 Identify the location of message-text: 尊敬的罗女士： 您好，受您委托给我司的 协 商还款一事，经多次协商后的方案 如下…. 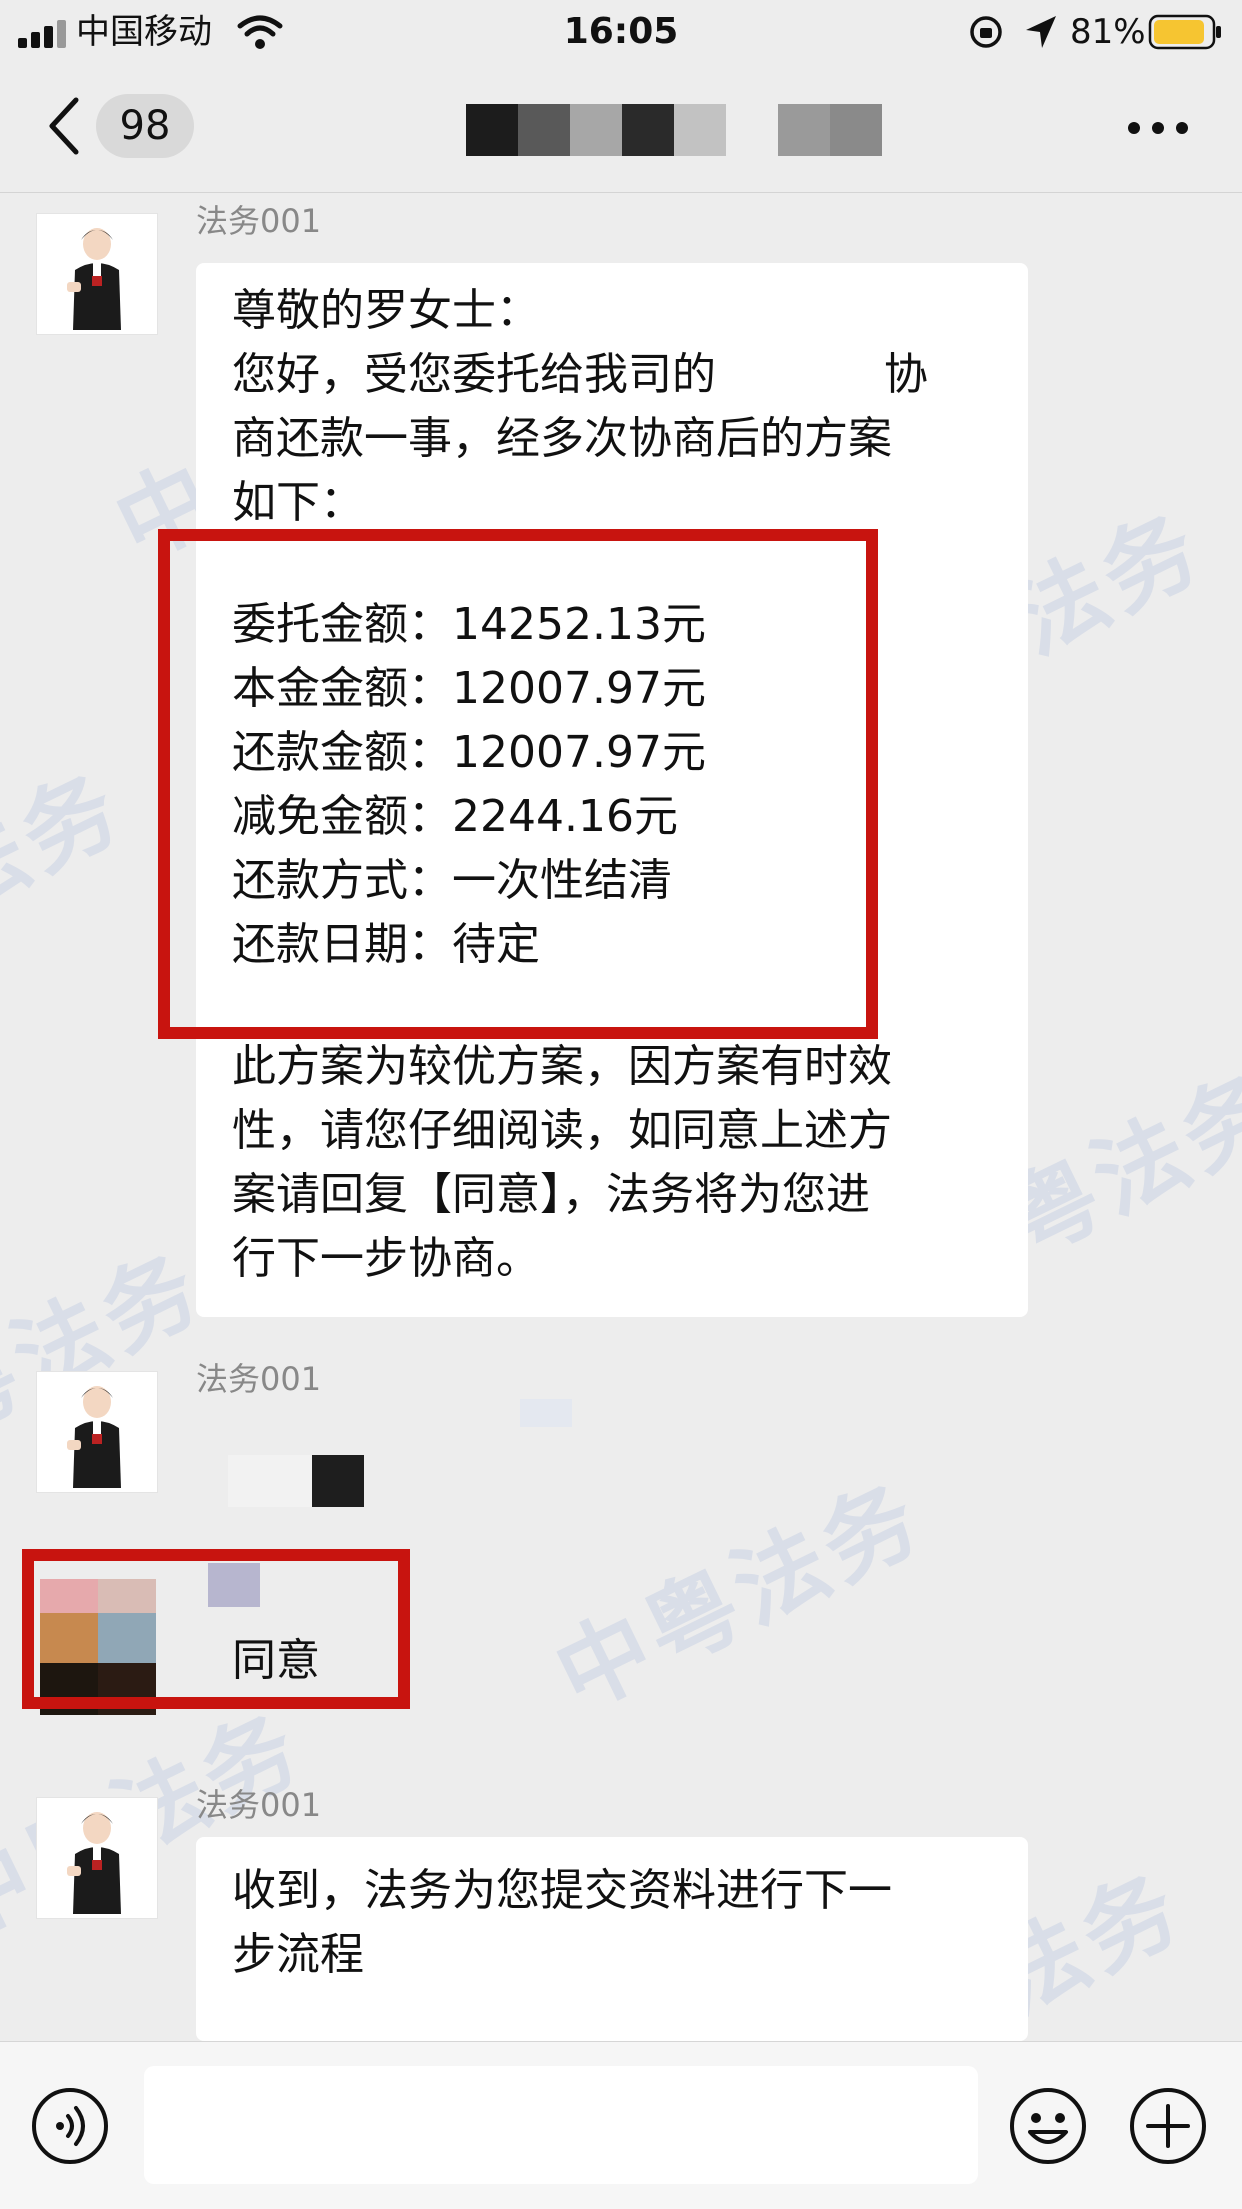
(580, 406).